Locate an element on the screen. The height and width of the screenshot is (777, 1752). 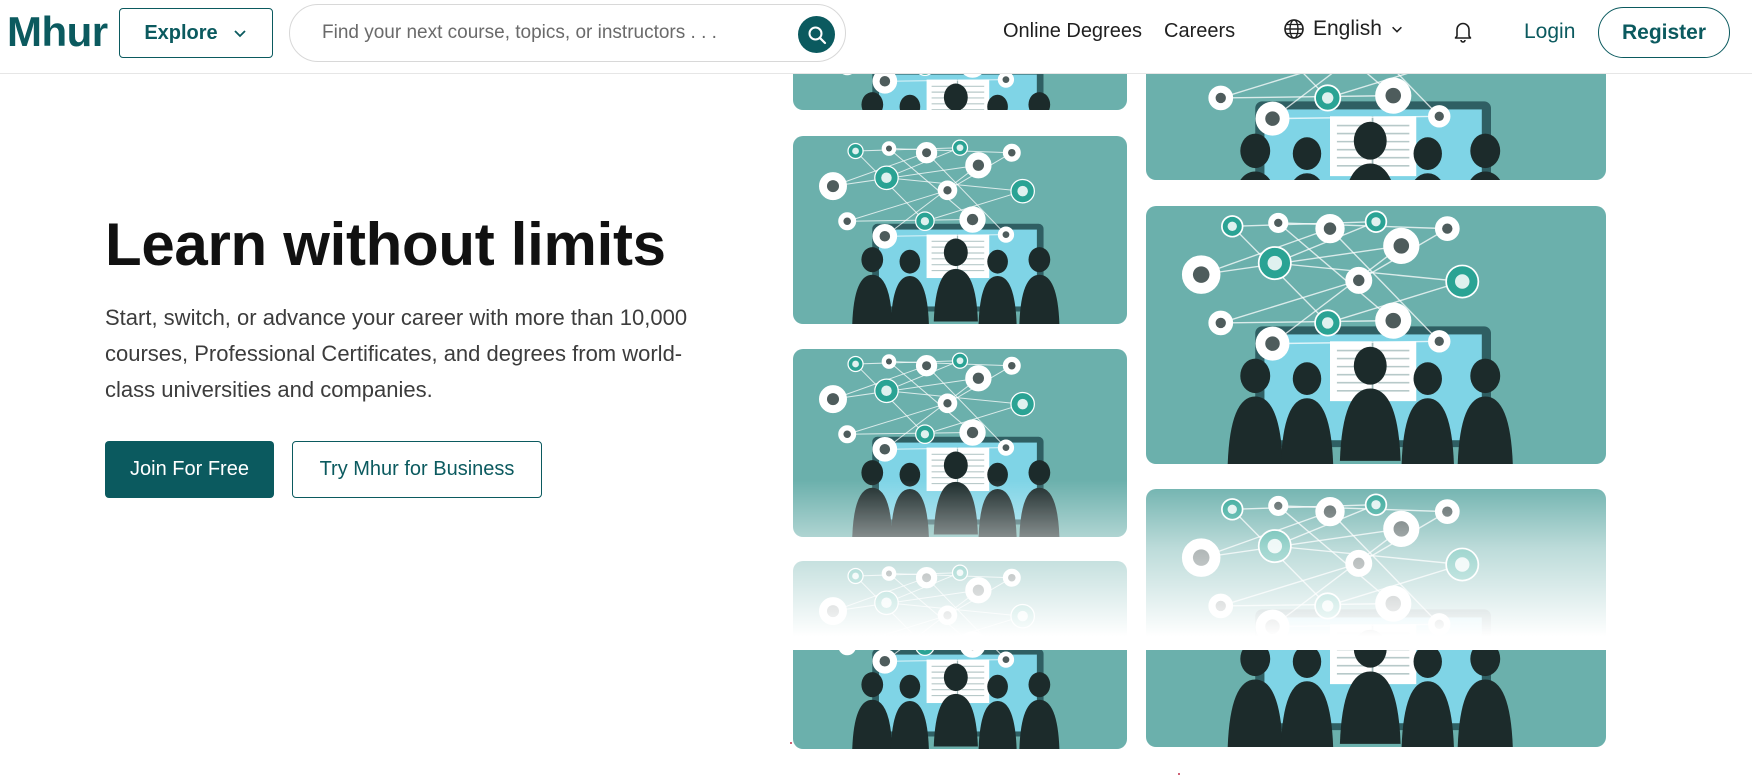
site-logo: Mhur is located at coordinates (57, 32).